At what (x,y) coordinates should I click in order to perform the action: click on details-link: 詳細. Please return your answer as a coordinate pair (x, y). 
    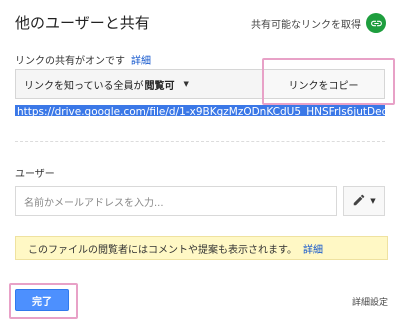
    Looking at the image, I should click on (141, 61).